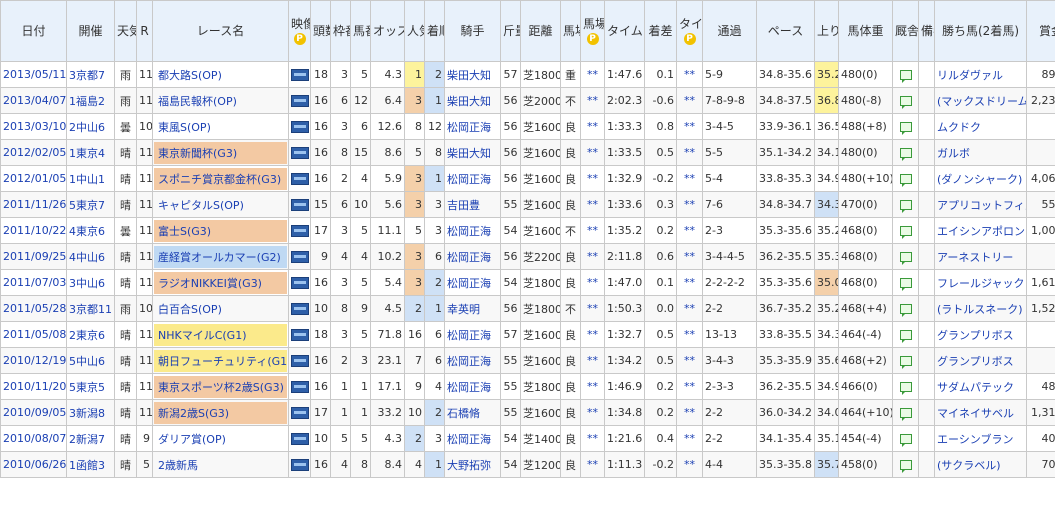 Image resolution: width=1055 pixels, height=523 pixels. Describe the element at coordinates (221, 360) in the screenshot. I see `race-name-link: 朝日フューチュリティ(G1)` at that location.